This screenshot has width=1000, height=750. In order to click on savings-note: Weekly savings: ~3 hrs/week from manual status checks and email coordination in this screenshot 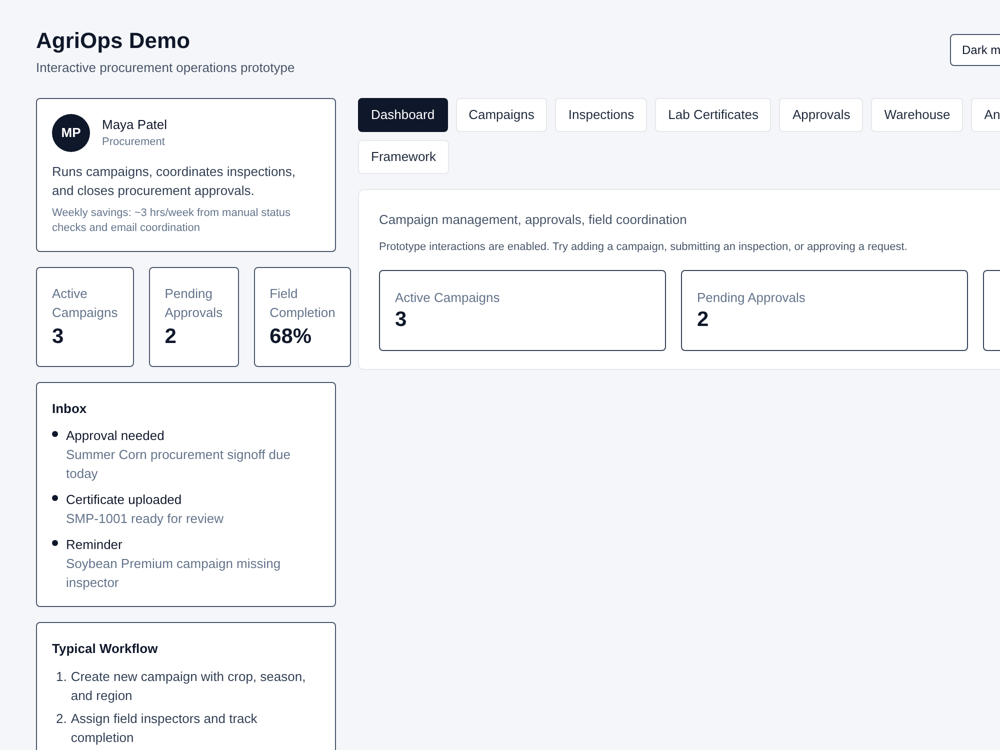, I will do `click(172, 221)`.